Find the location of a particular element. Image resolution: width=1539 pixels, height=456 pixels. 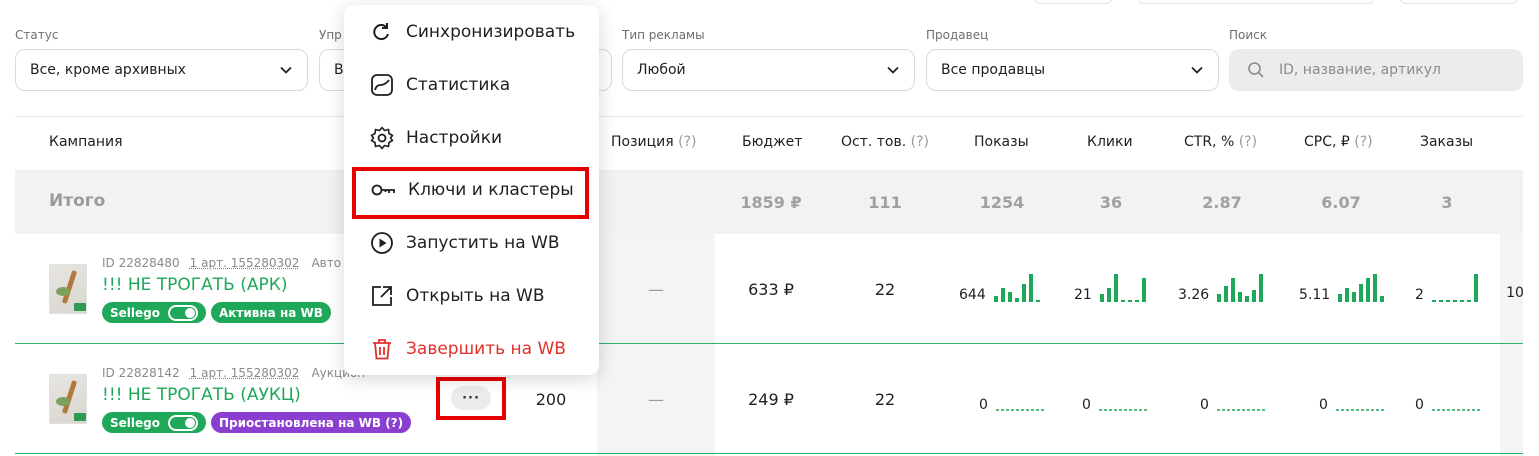

menu-item-finish-wb: Завершить на WB is located at coordinates (468, 349).